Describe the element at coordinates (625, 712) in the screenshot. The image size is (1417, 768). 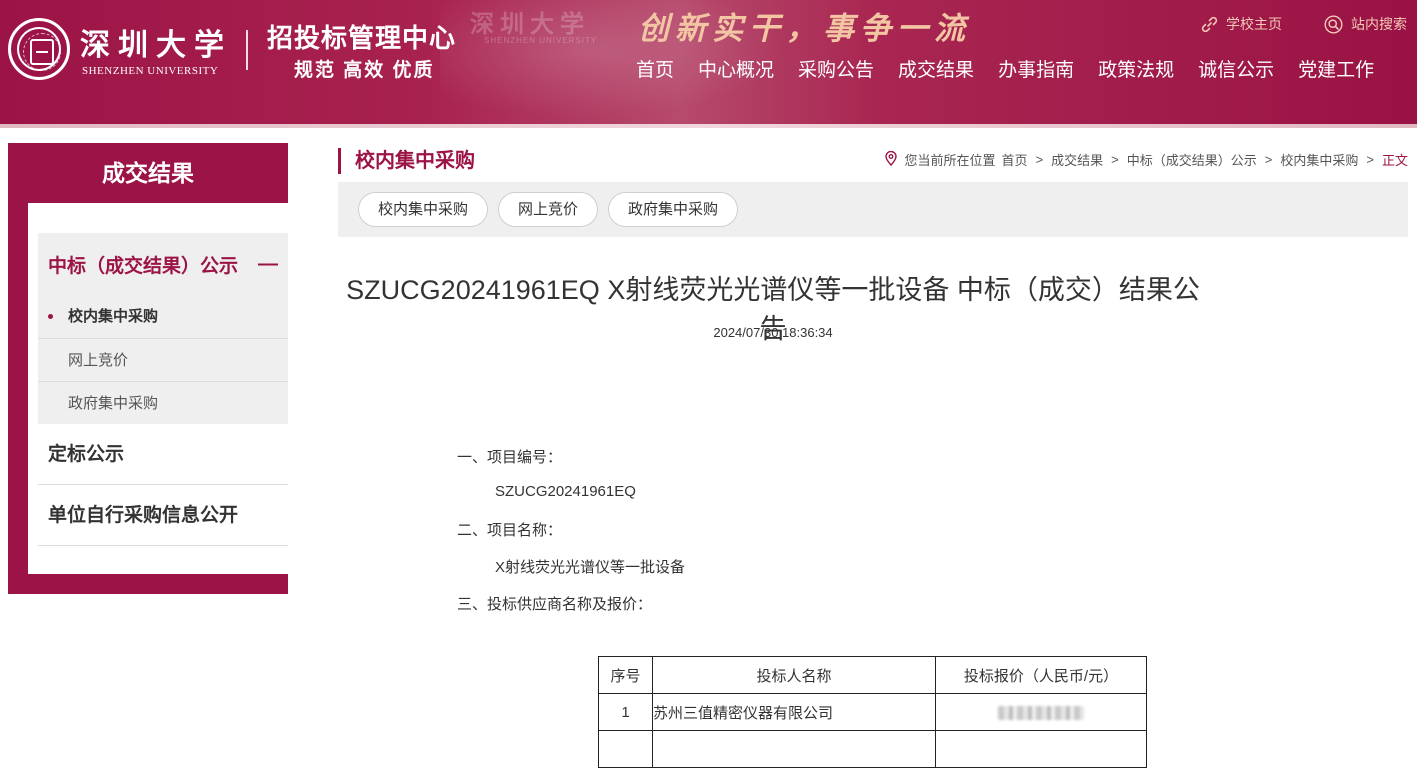
I see `row-no: 1` at that location.